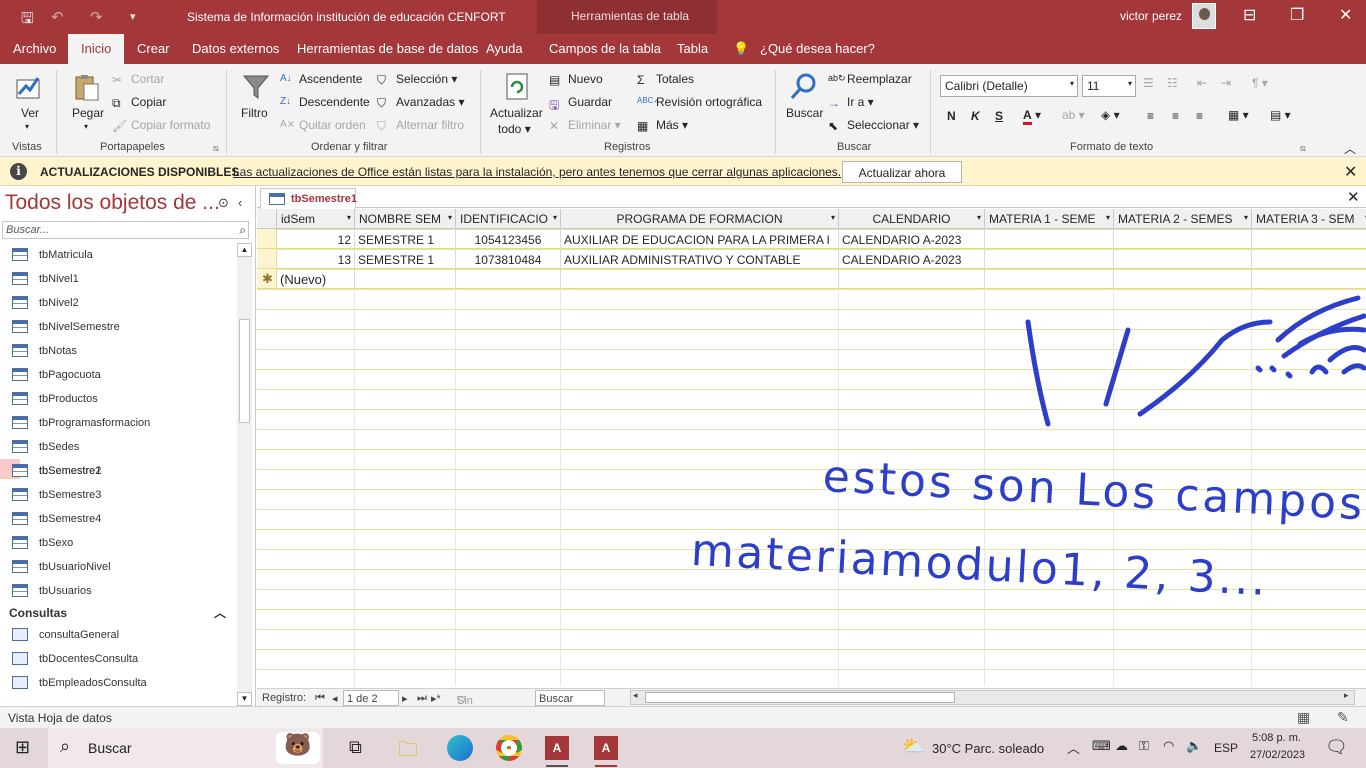 Image resolution: width=1366 pixels, height=768 pixels. What do you see at coordinates (951, 116) in the screenshot?
I see `bold-button: N` at bounding box center [951, 116].